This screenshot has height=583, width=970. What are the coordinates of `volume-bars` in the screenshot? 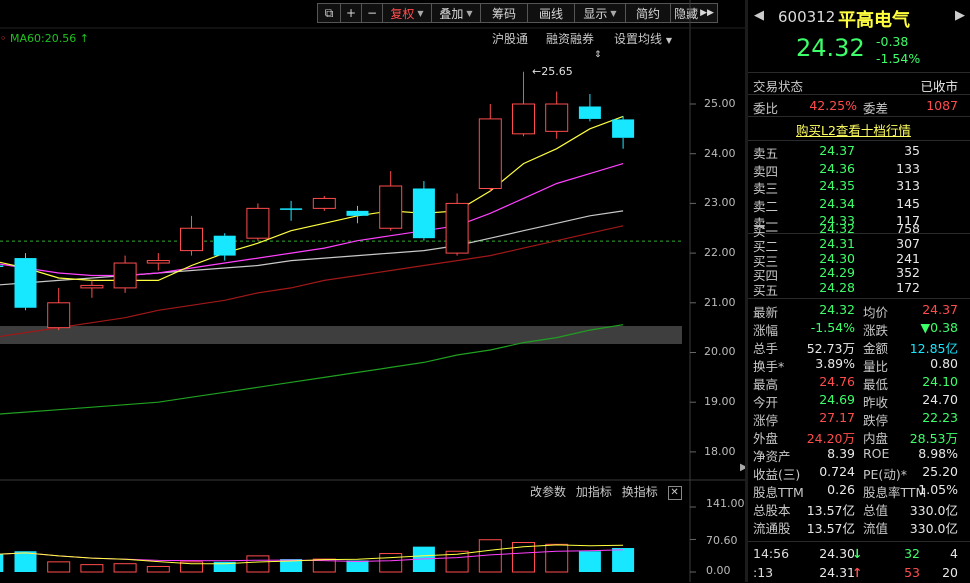 It's located at (317, 556).